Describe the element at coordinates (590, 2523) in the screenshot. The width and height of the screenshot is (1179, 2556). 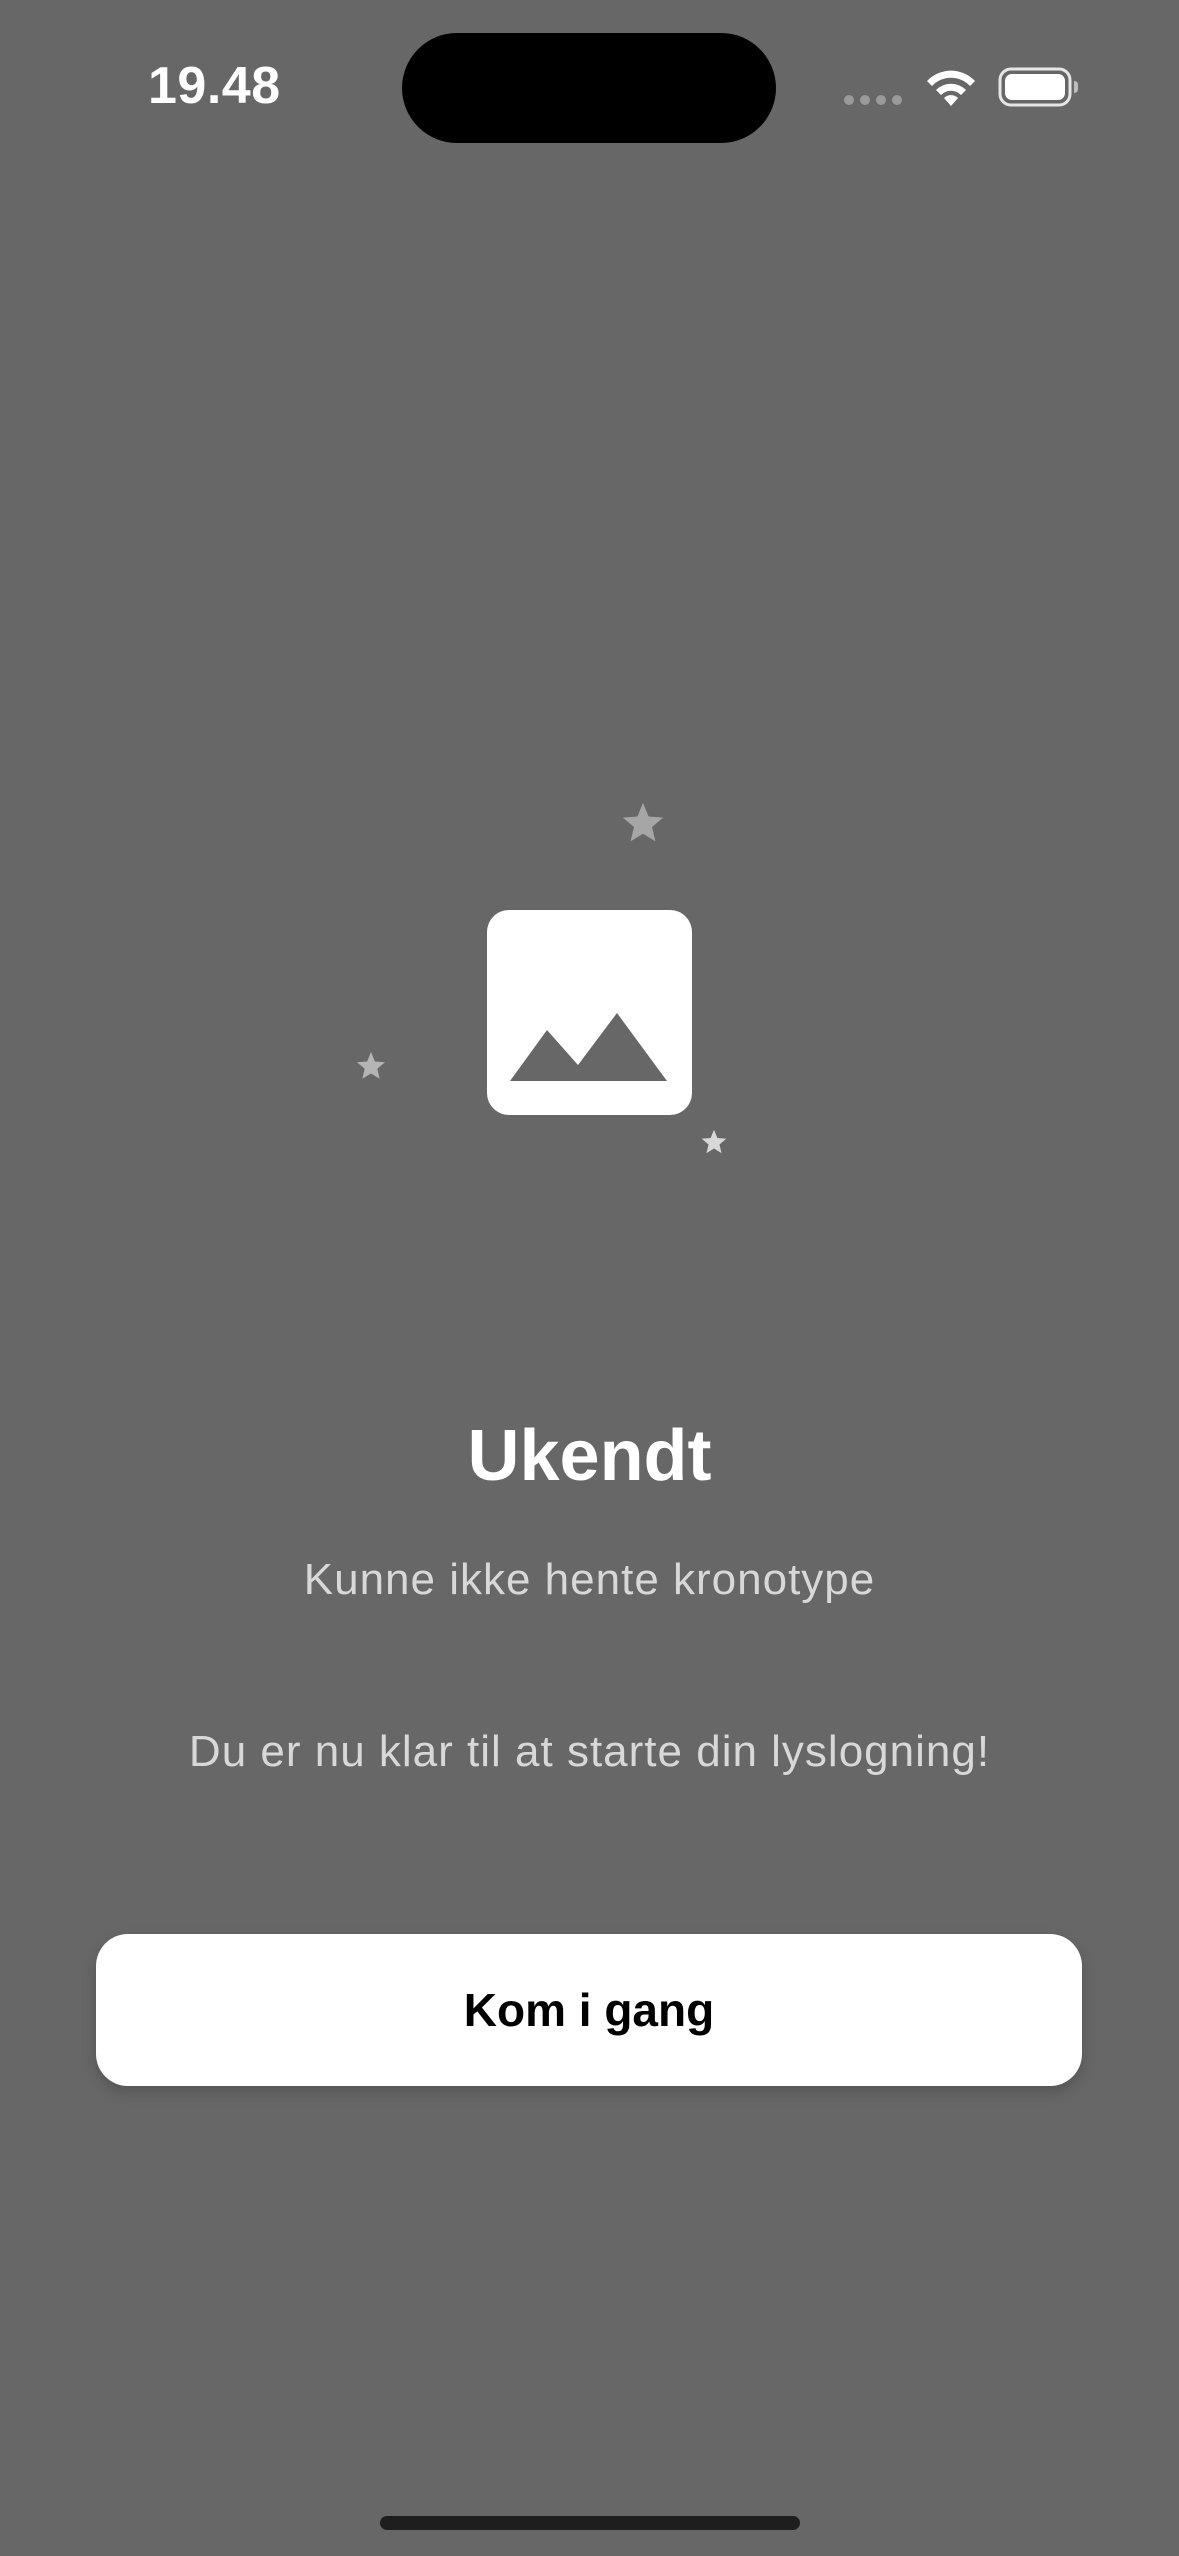
I see `home-indicator` at that location.